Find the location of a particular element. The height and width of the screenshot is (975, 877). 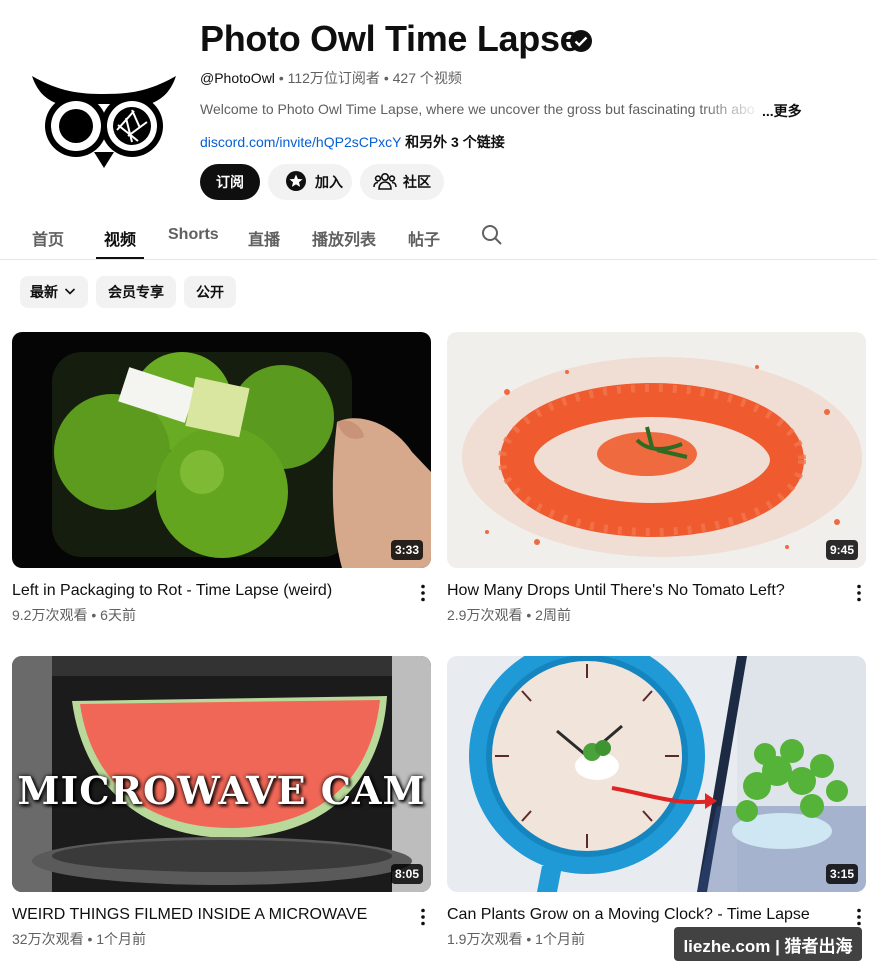

channel-handle: @PhotoOwl is located at coordinates (237, 78).